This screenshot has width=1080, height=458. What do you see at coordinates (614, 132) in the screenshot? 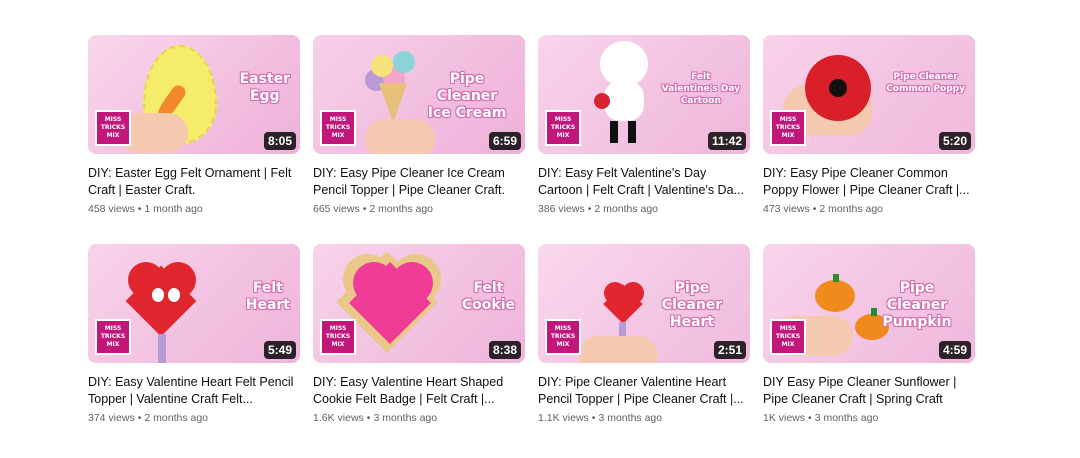
I see `cartoon-legs-art` at bounding box center [614, 132].